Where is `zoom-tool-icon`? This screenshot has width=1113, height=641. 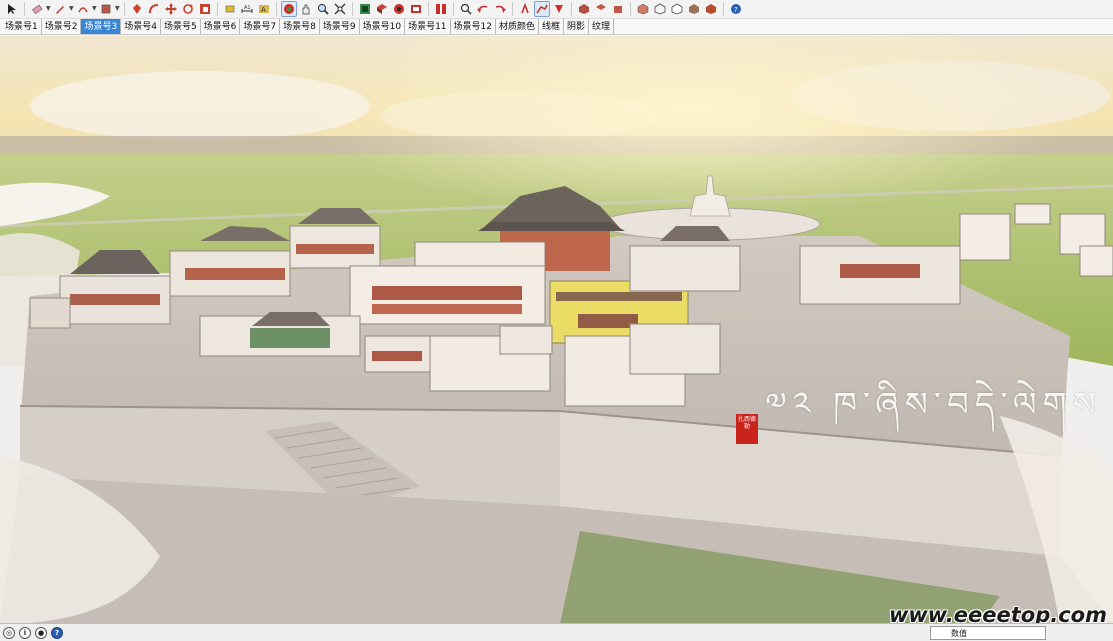 zoom-tool-icon is located at coordinates (323, 9).